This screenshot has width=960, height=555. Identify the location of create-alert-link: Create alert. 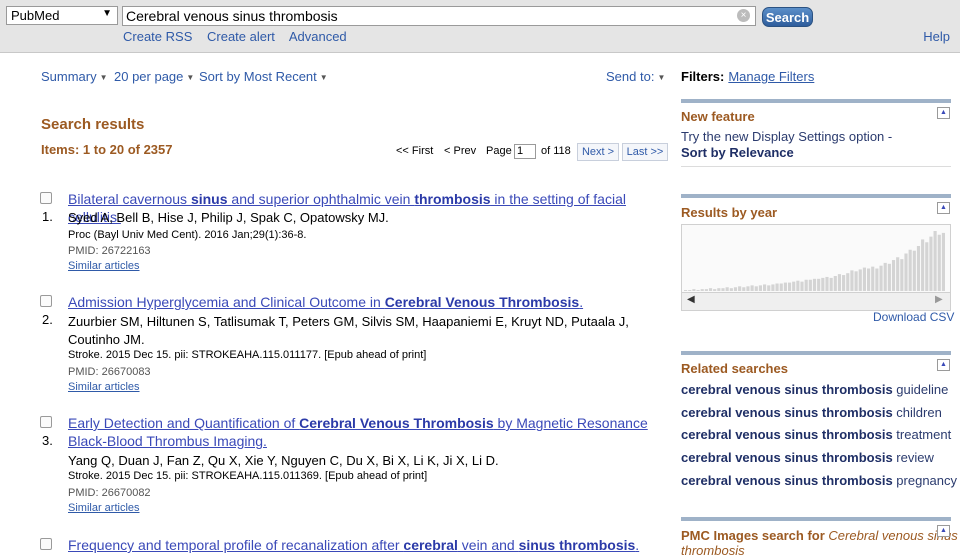
(241, 36).